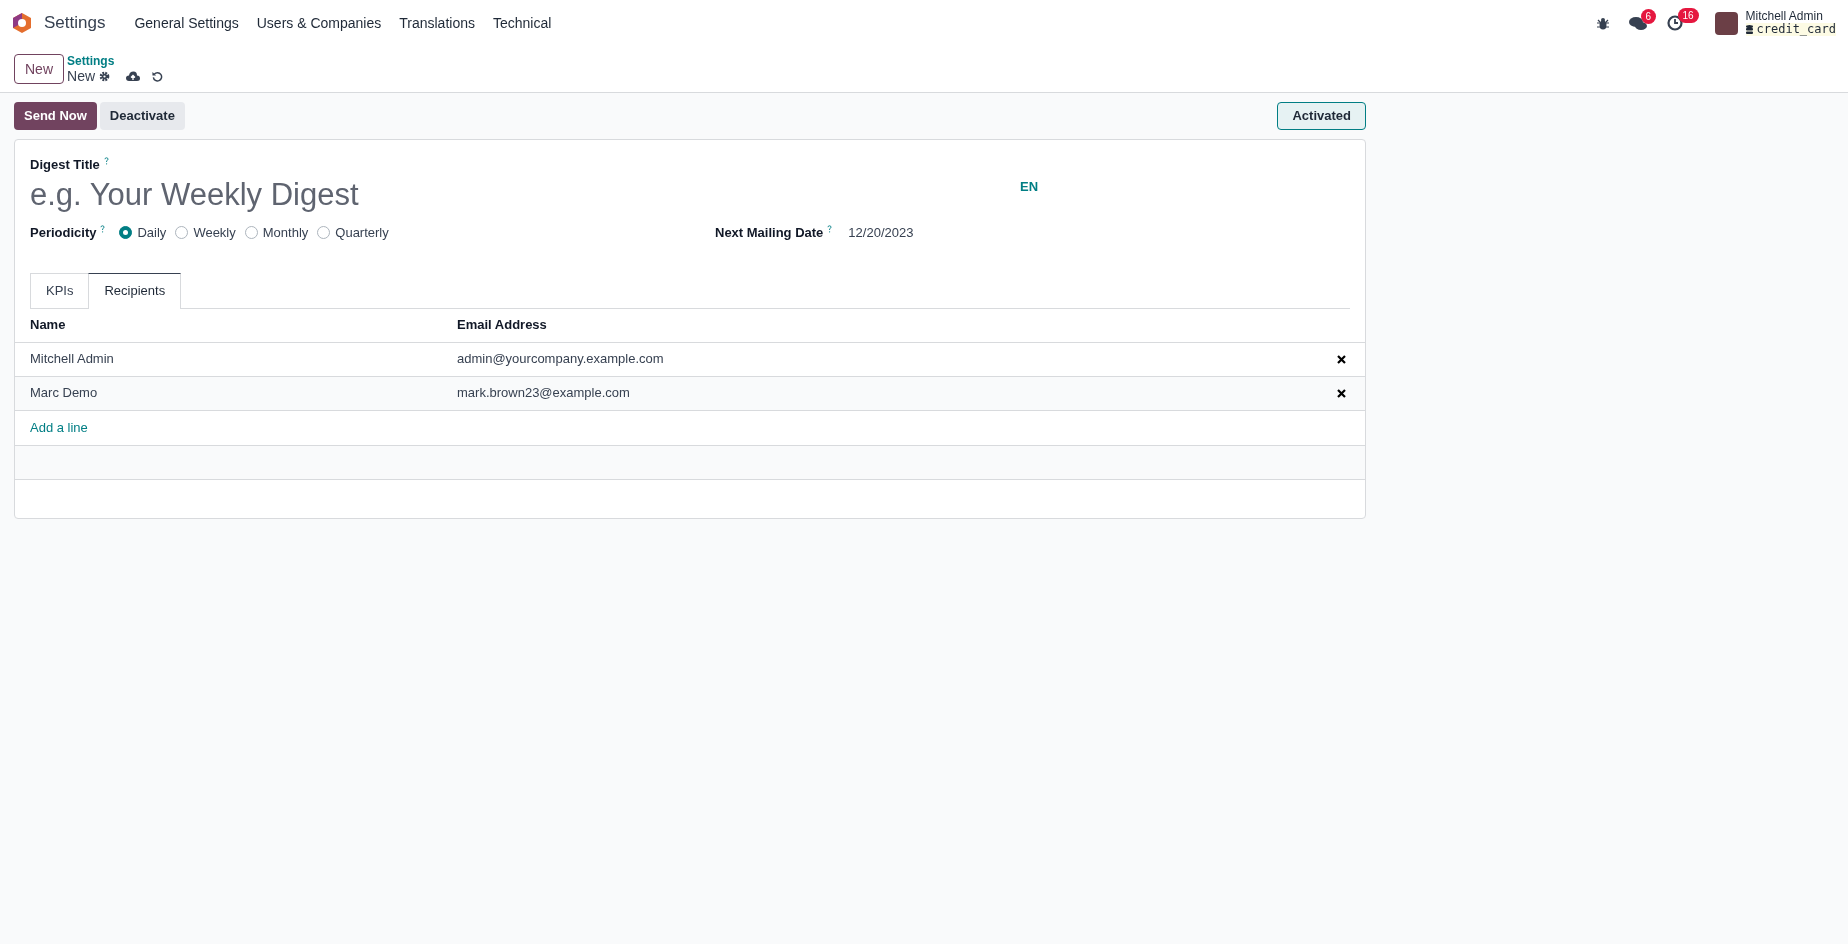 The width and height of the screenshot is (1848, 944). I want to click on undo-icon, so click(158, 76).